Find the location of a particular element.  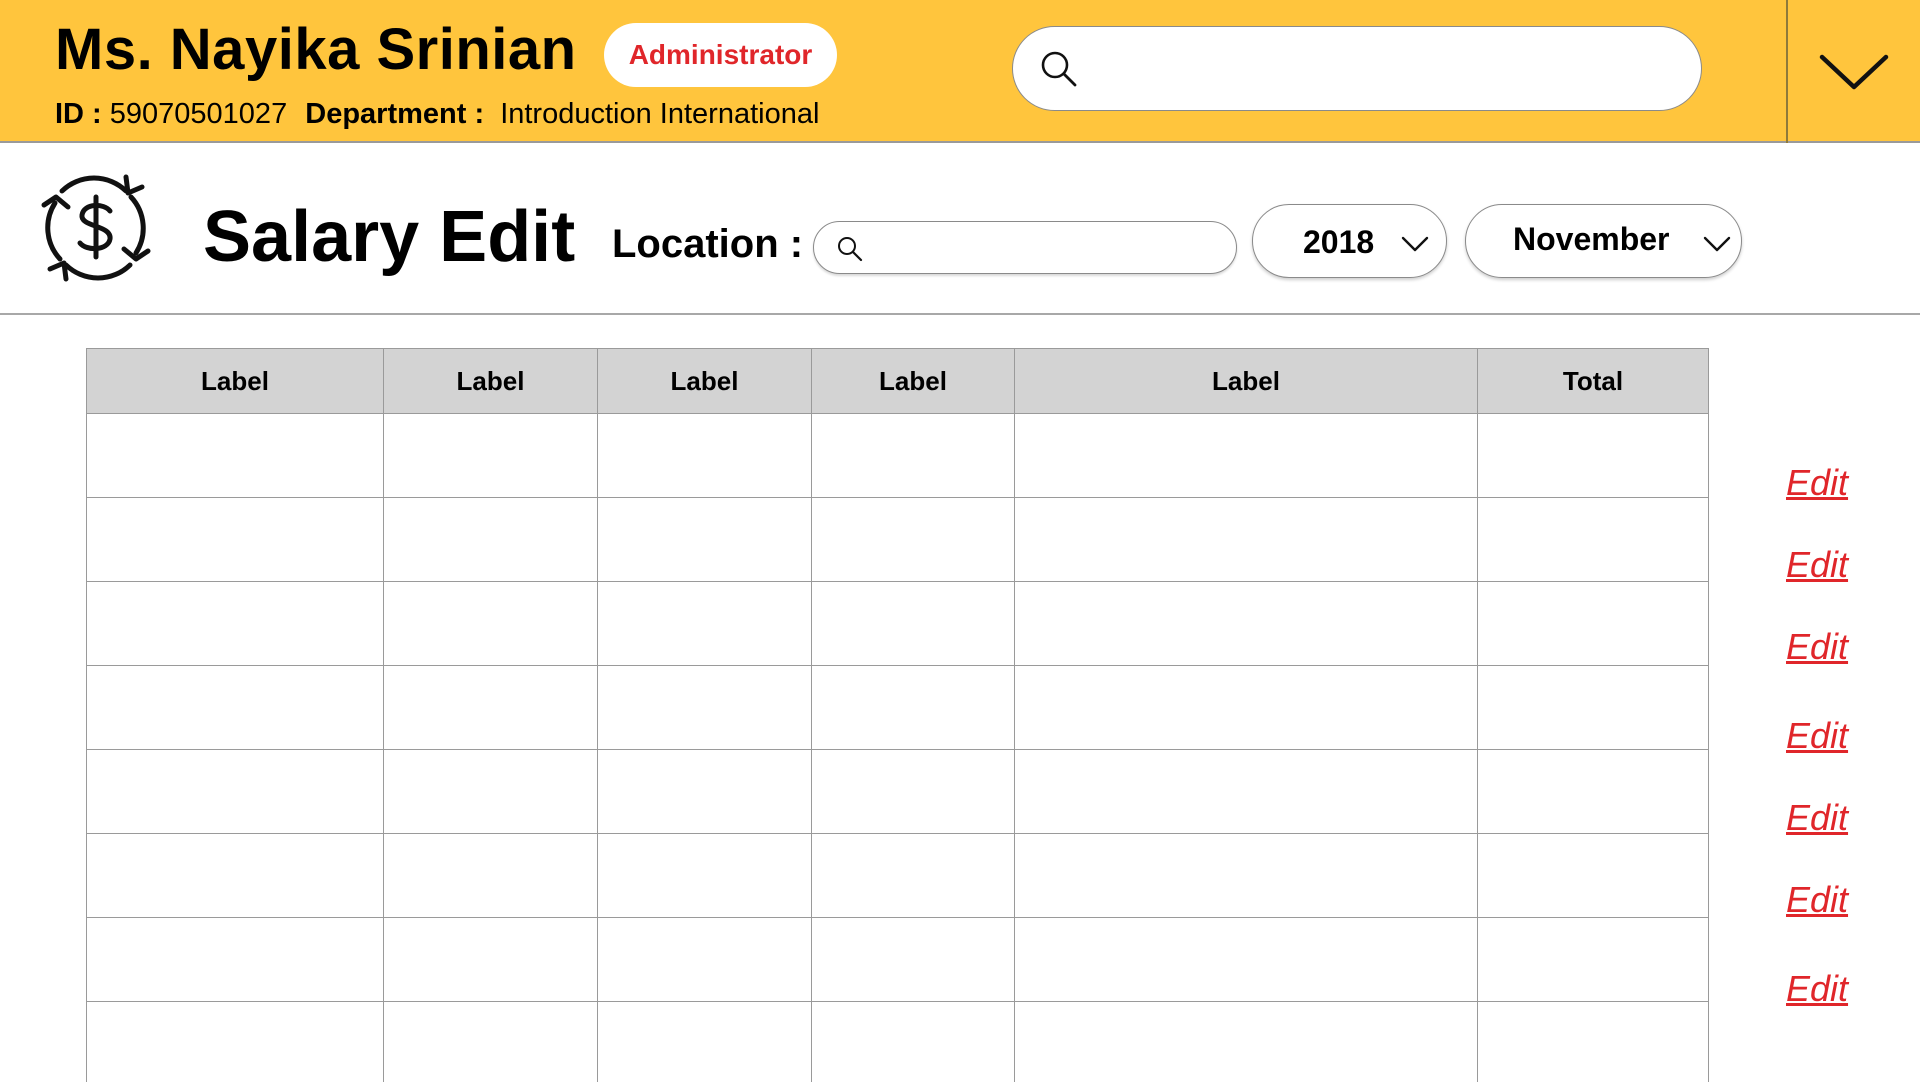

header-menu-button is located at coordinates (1854, 71).